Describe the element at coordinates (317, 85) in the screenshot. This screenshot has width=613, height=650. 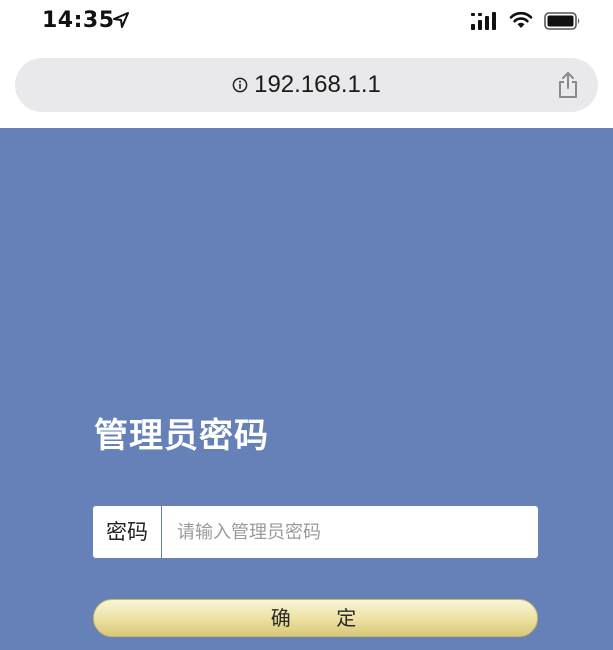
I see `url-text: 192.168.1.1` at that location.